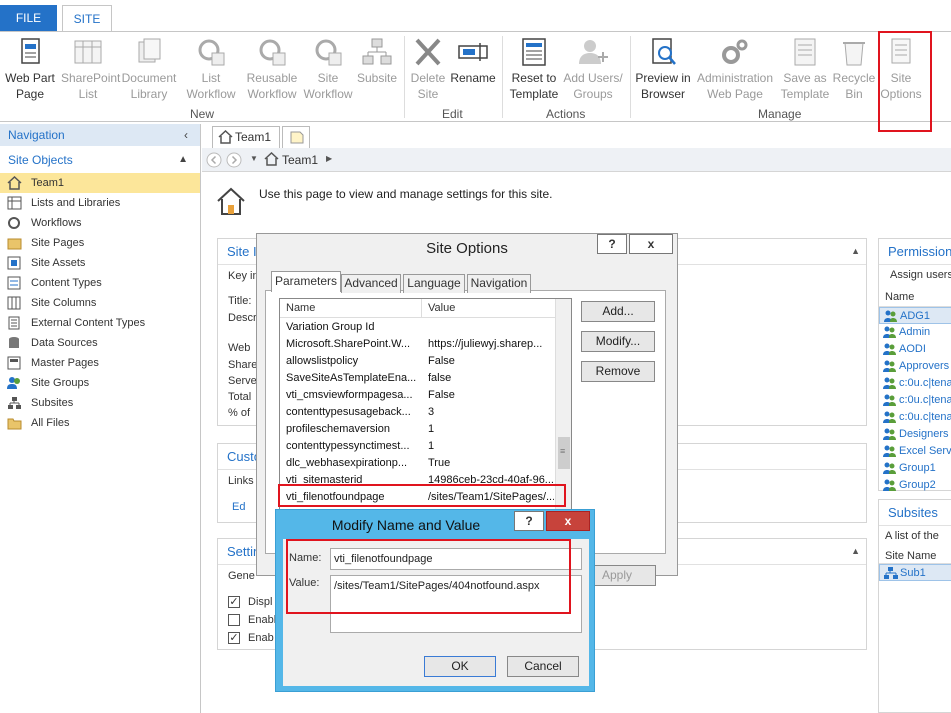 The image size is (951, 713). What do you see at coordinates (100, 160) in the screenshot?
I see `site-objects-header: Site Objects ▲` at bounding box center [100, 160].